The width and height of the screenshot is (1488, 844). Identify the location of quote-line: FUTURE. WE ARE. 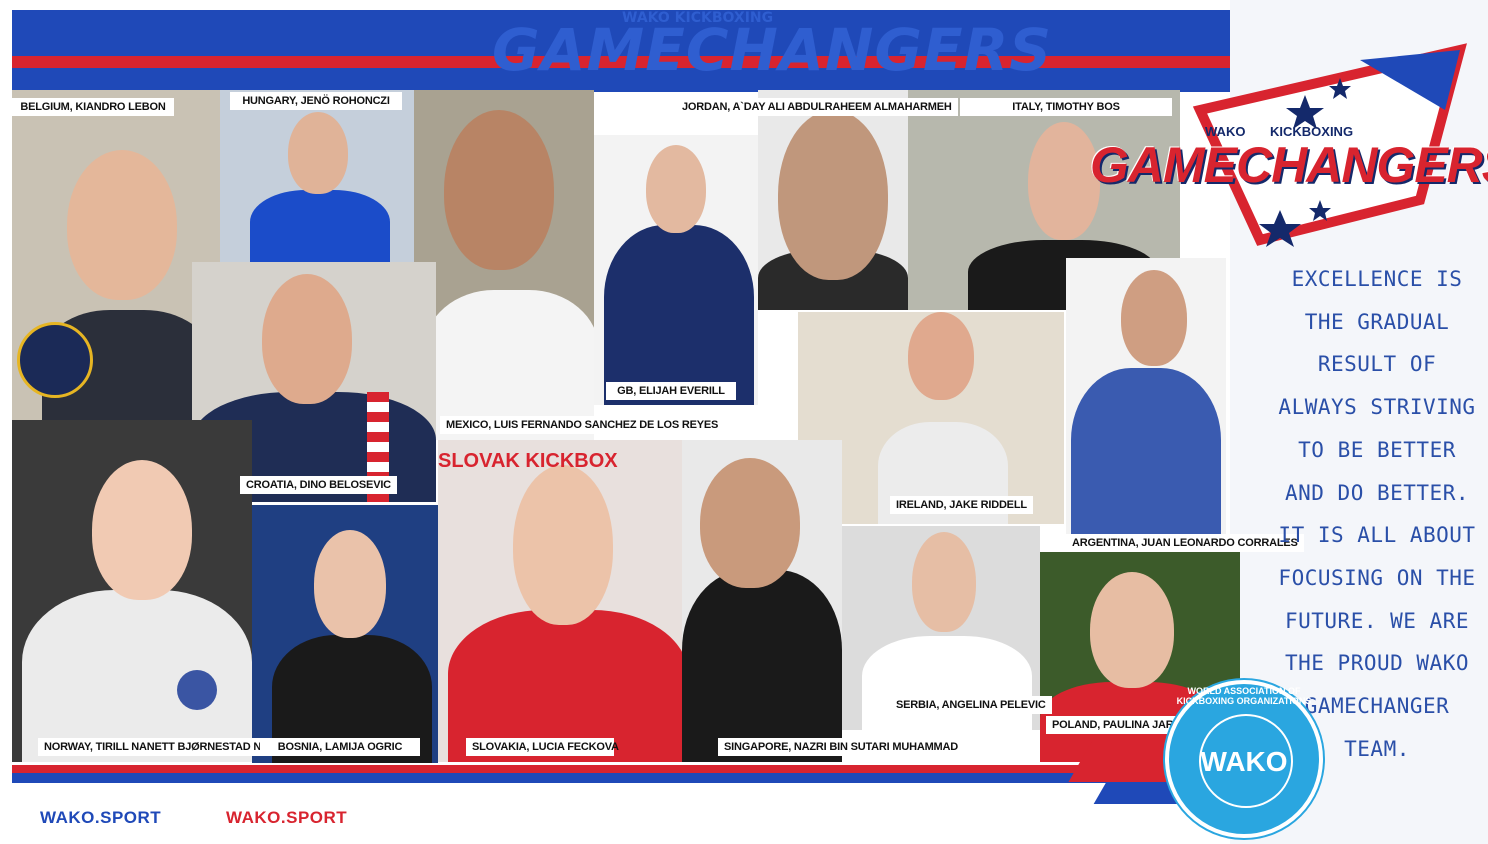
(1376, 620).